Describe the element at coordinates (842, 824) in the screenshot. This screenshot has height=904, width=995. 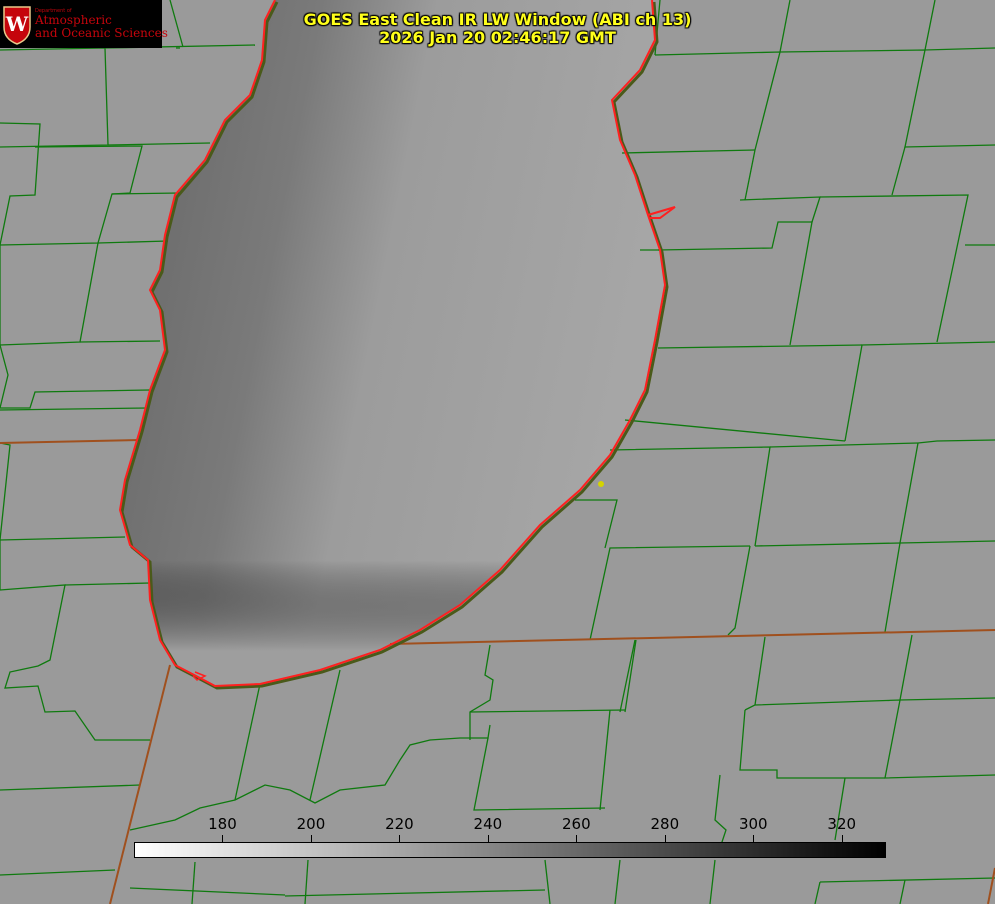
I see `colorbar-tick-label: 320` at that location.